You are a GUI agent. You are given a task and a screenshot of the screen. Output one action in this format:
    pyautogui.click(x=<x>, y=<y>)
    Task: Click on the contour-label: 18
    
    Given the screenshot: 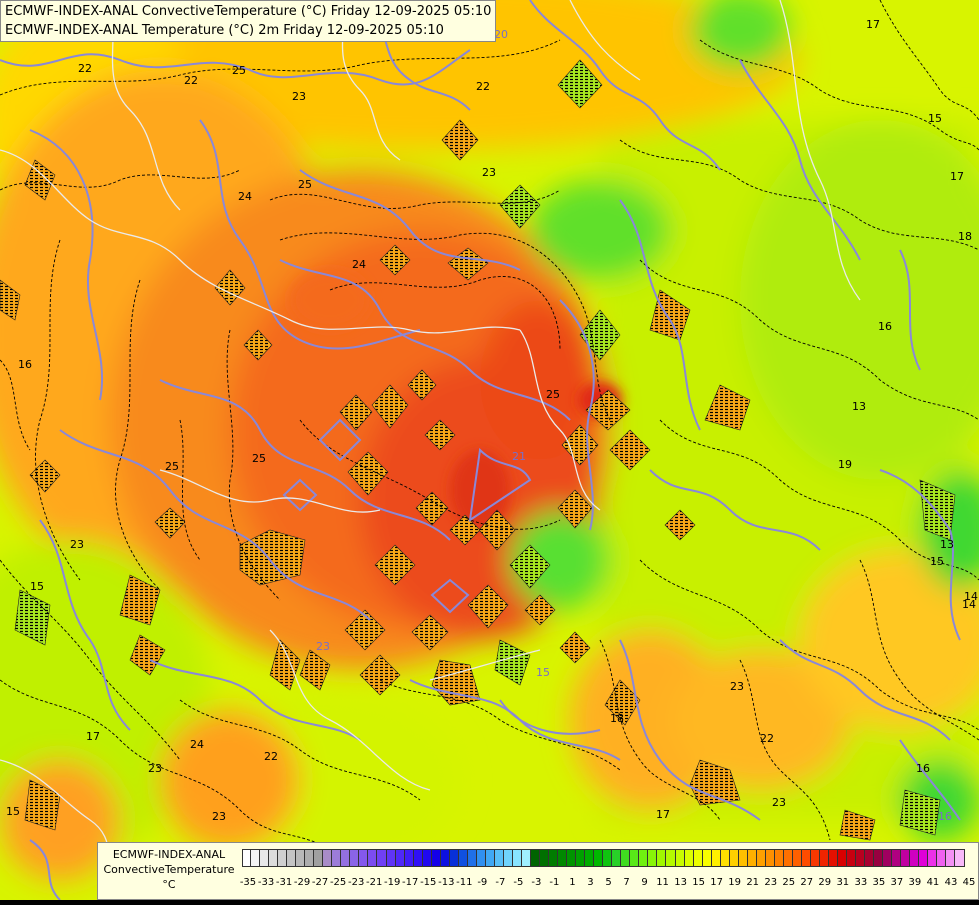 What is the action you would take?
    pyautogui.click(x=965, y=236)
    